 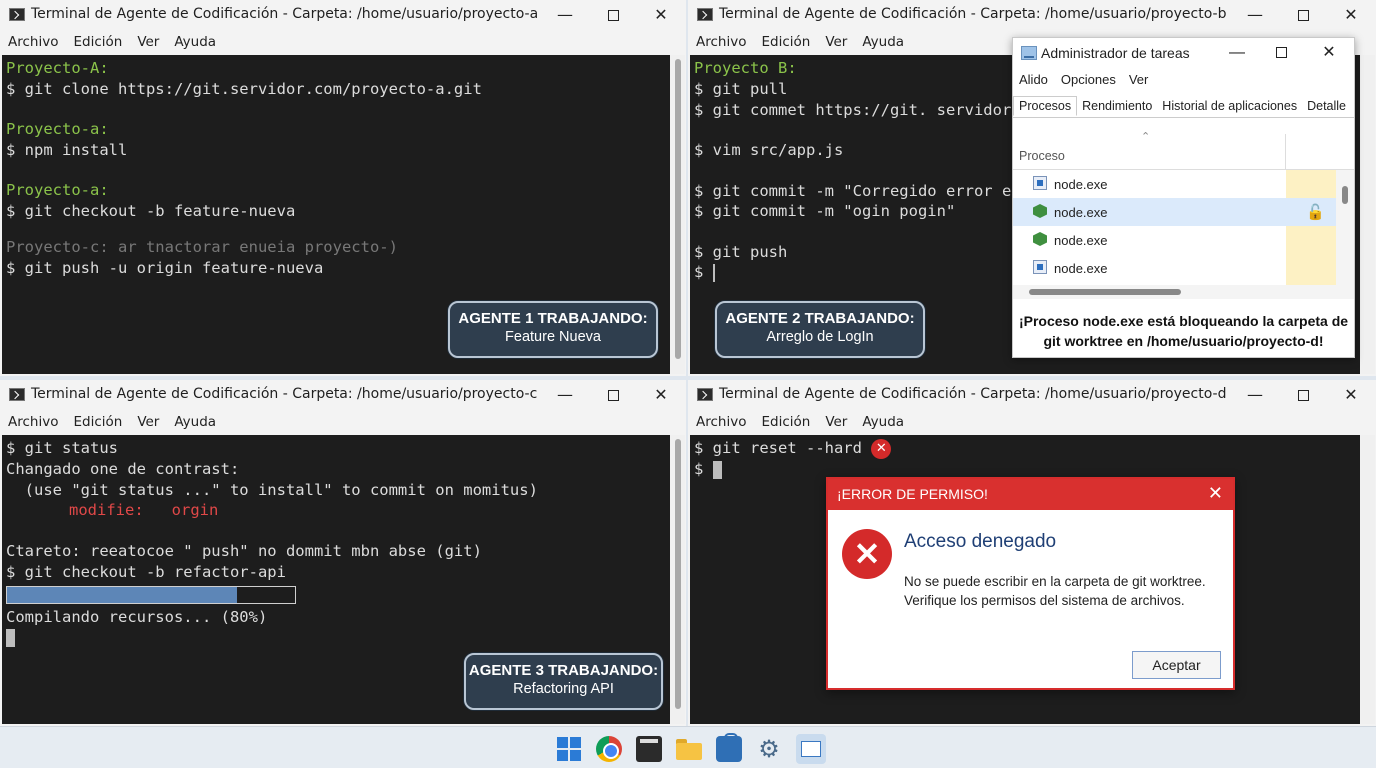 What do you see at coordinates (1229, 106) in the screenshot?
I see `tab-historial: Historial de aplicaciones` at bounding box center [1229, 106].